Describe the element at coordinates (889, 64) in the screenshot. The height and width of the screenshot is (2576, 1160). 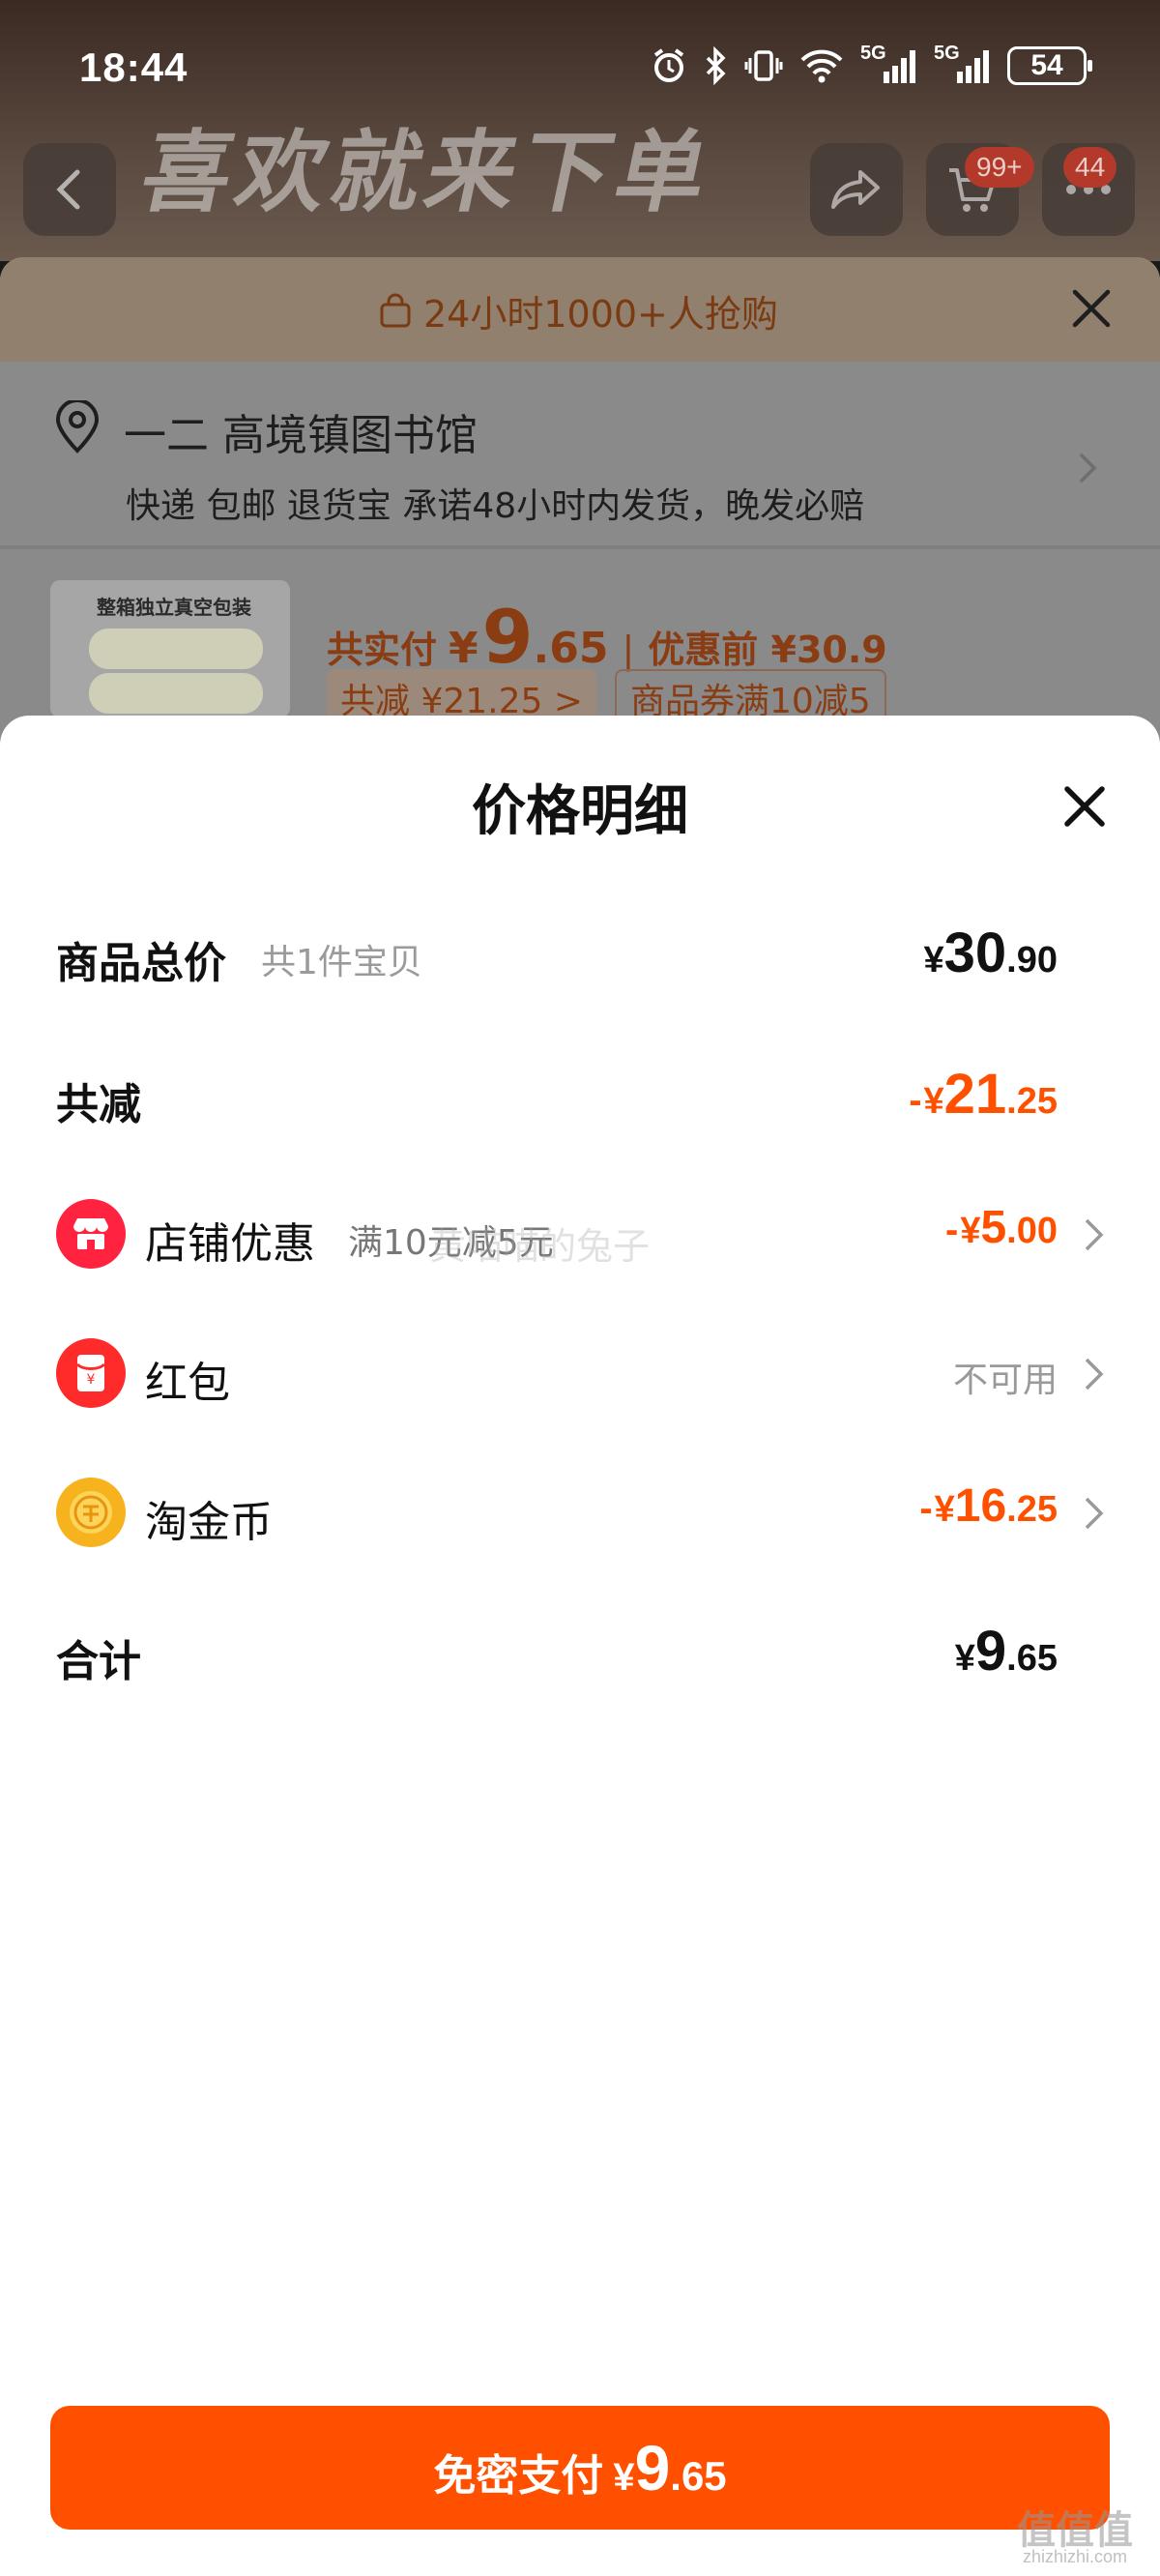
I see `cellular-signal-1-icon: 5G` at that location.